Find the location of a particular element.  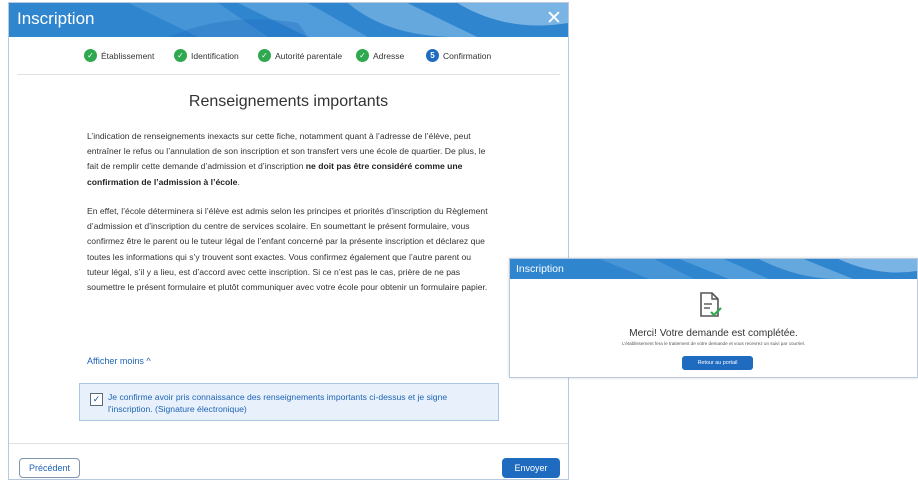

title-bar-decoration is located at coordinates (758, 269).